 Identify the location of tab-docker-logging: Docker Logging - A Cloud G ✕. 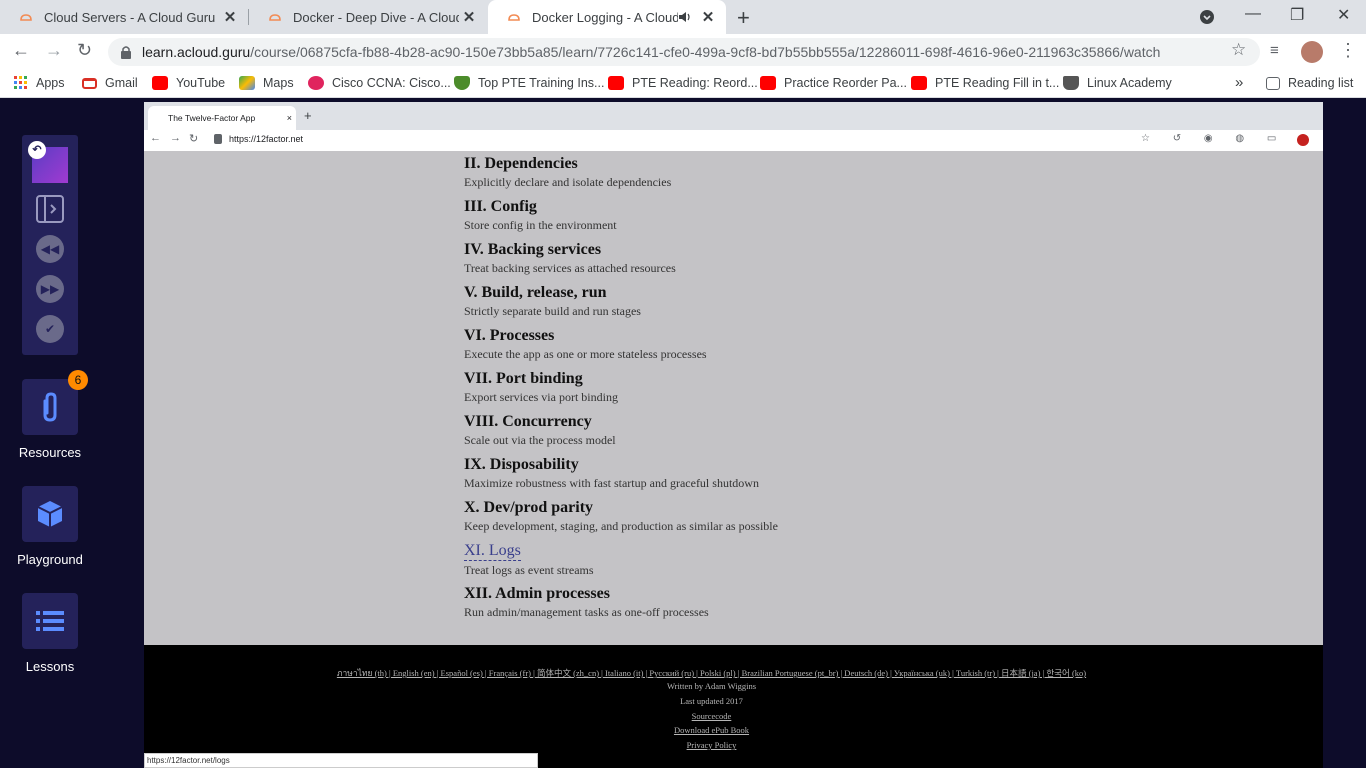
(607, 17).